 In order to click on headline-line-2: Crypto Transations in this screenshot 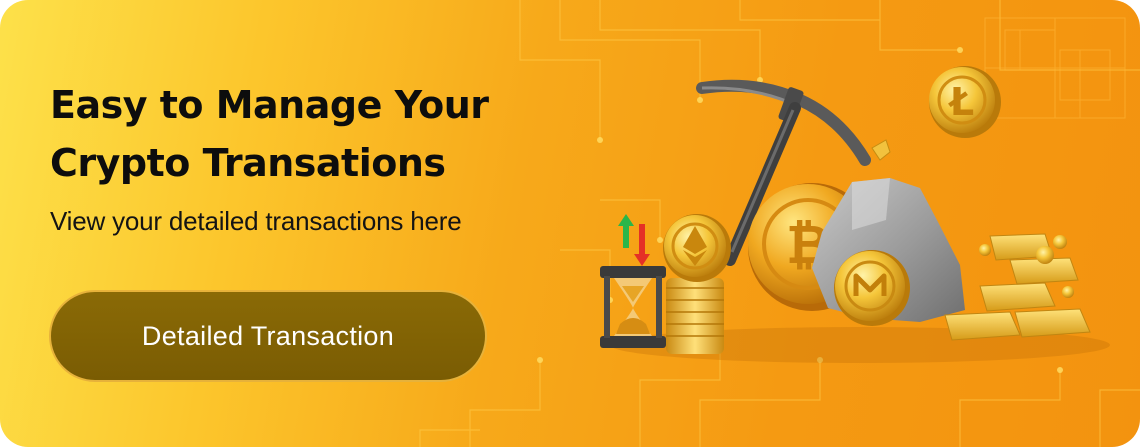, I will do `click(248, 163)`.